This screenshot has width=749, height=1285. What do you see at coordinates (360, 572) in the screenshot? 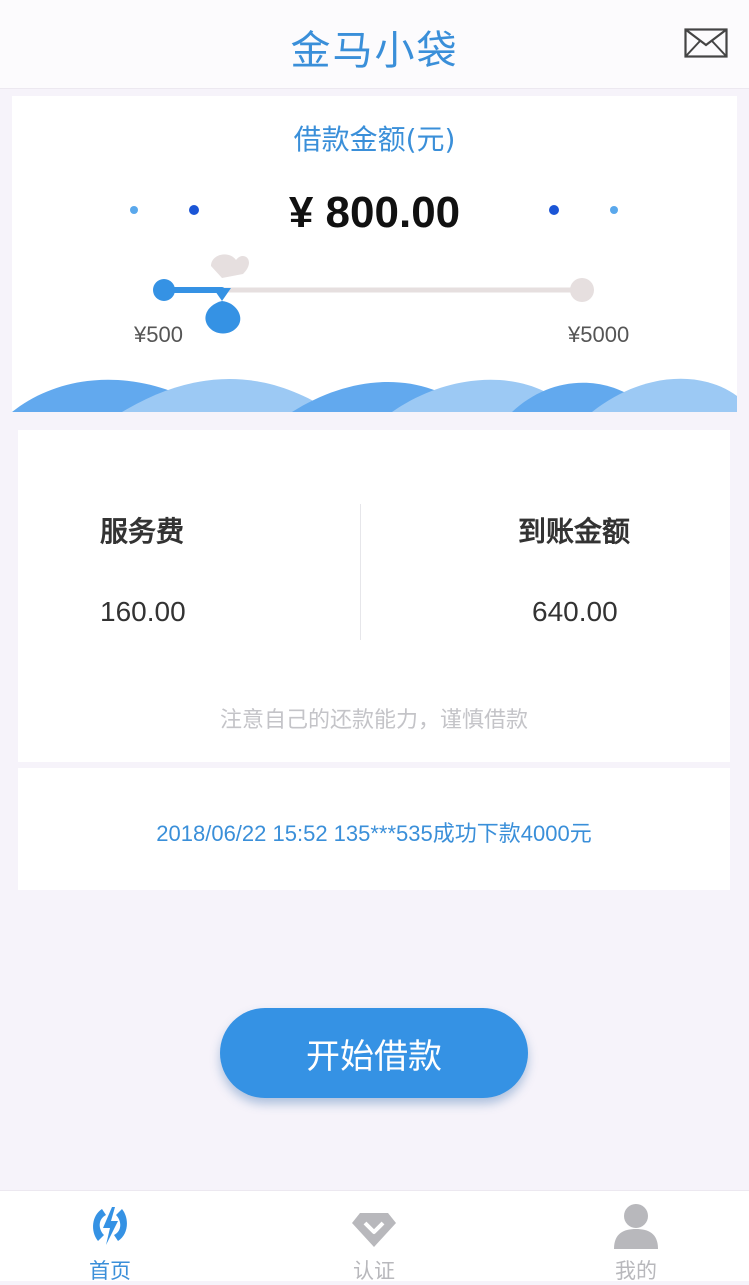
I see `fee-divider` at bounding box center [360, 572].